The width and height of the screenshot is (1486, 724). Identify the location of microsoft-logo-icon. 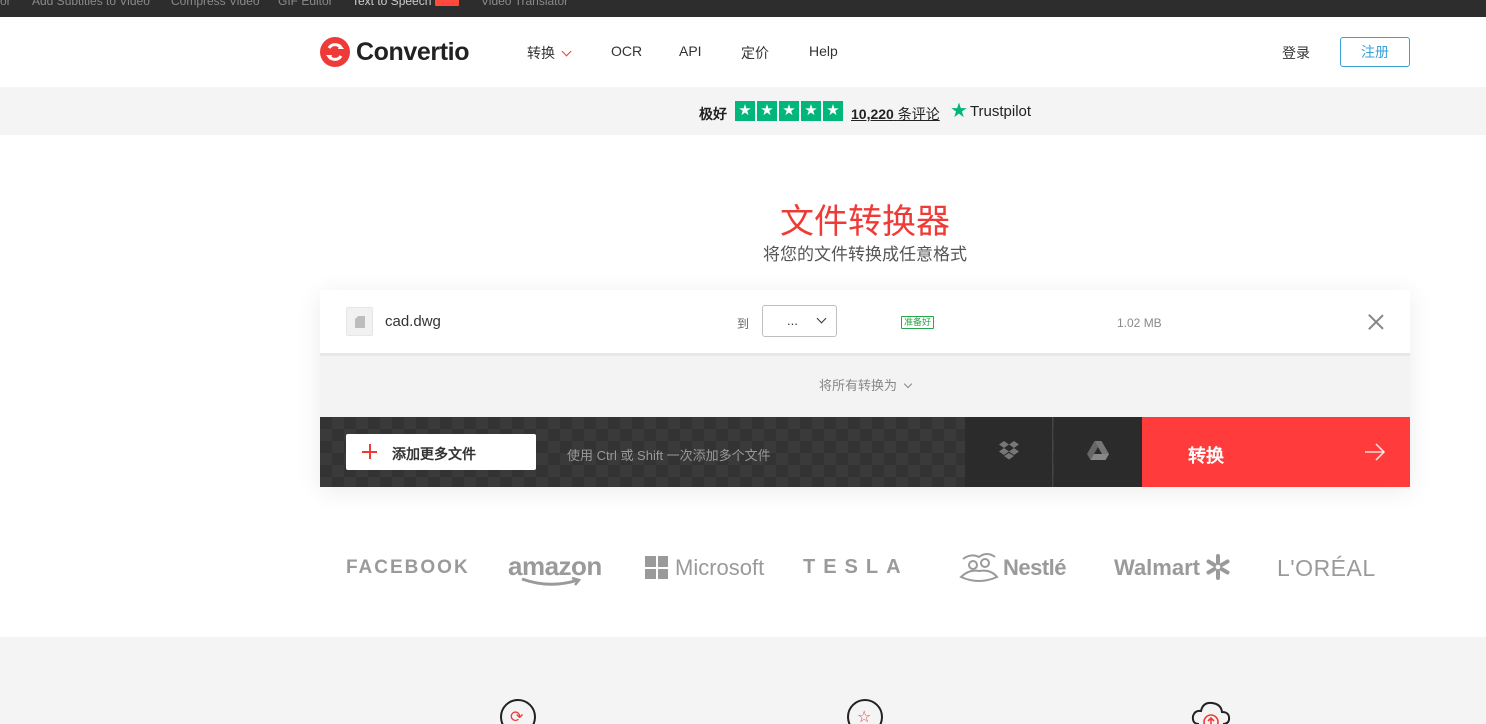
(656, 567).